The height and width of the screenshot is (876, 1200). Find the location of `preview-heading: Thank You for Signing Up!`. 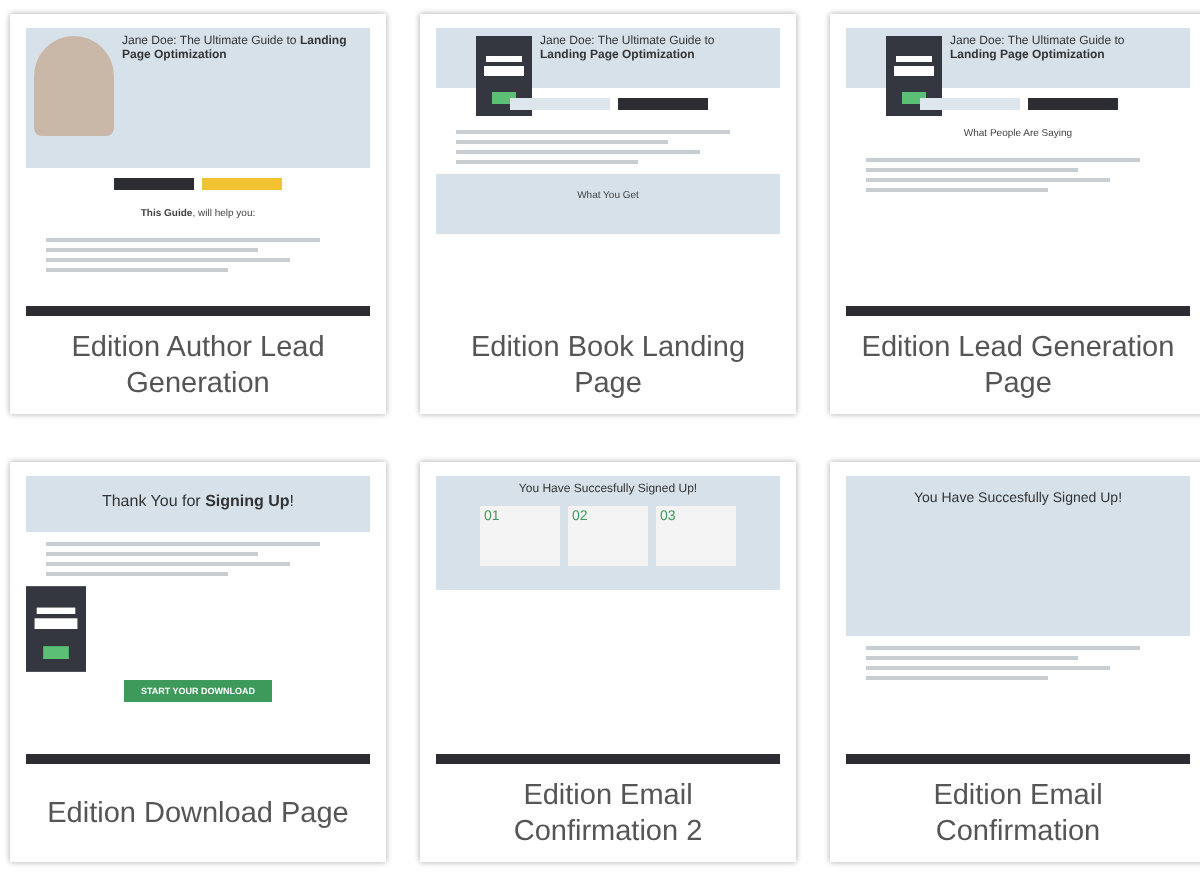

preview-heading: Thank You for Signing Up! is located at coordinates (198, 502).